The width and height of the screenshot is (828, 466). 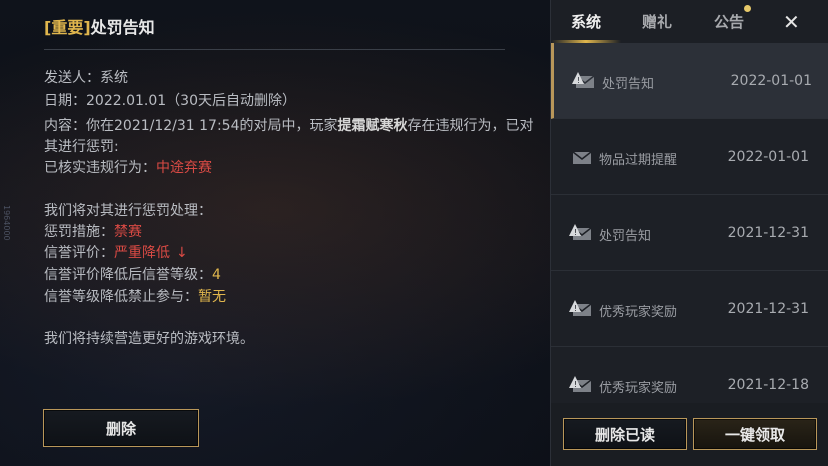 I want to click on list-item: ! 优秀玩家奖励 2021-12-18, so click(x=689, y=375).